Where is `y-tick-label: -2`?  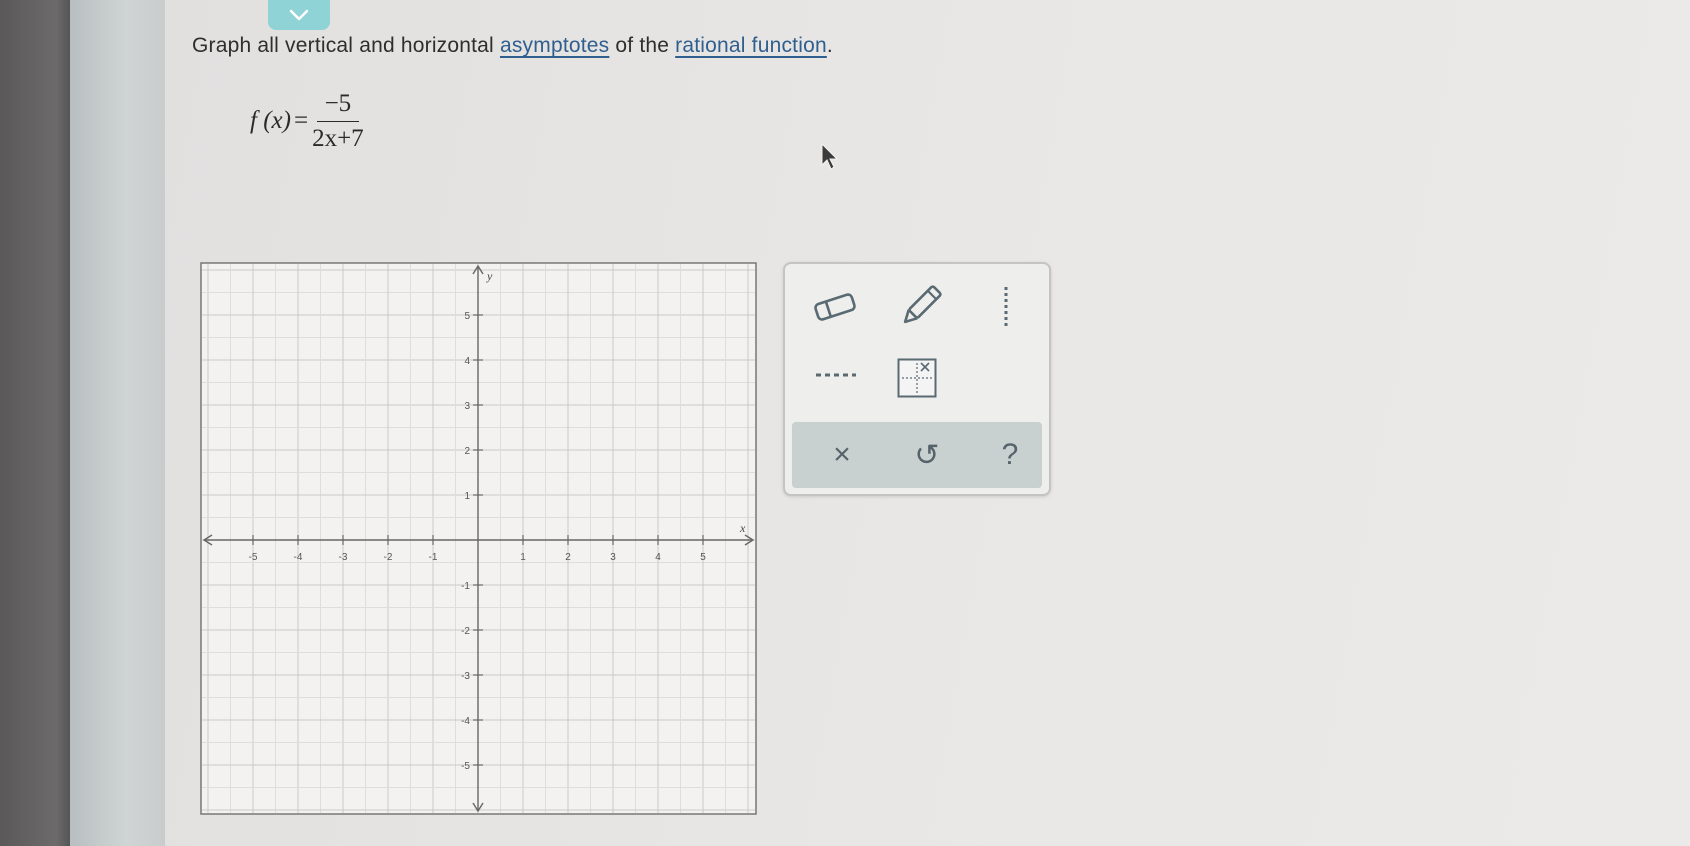 y-tick-label: -2 is located at coordinates (465, 631).